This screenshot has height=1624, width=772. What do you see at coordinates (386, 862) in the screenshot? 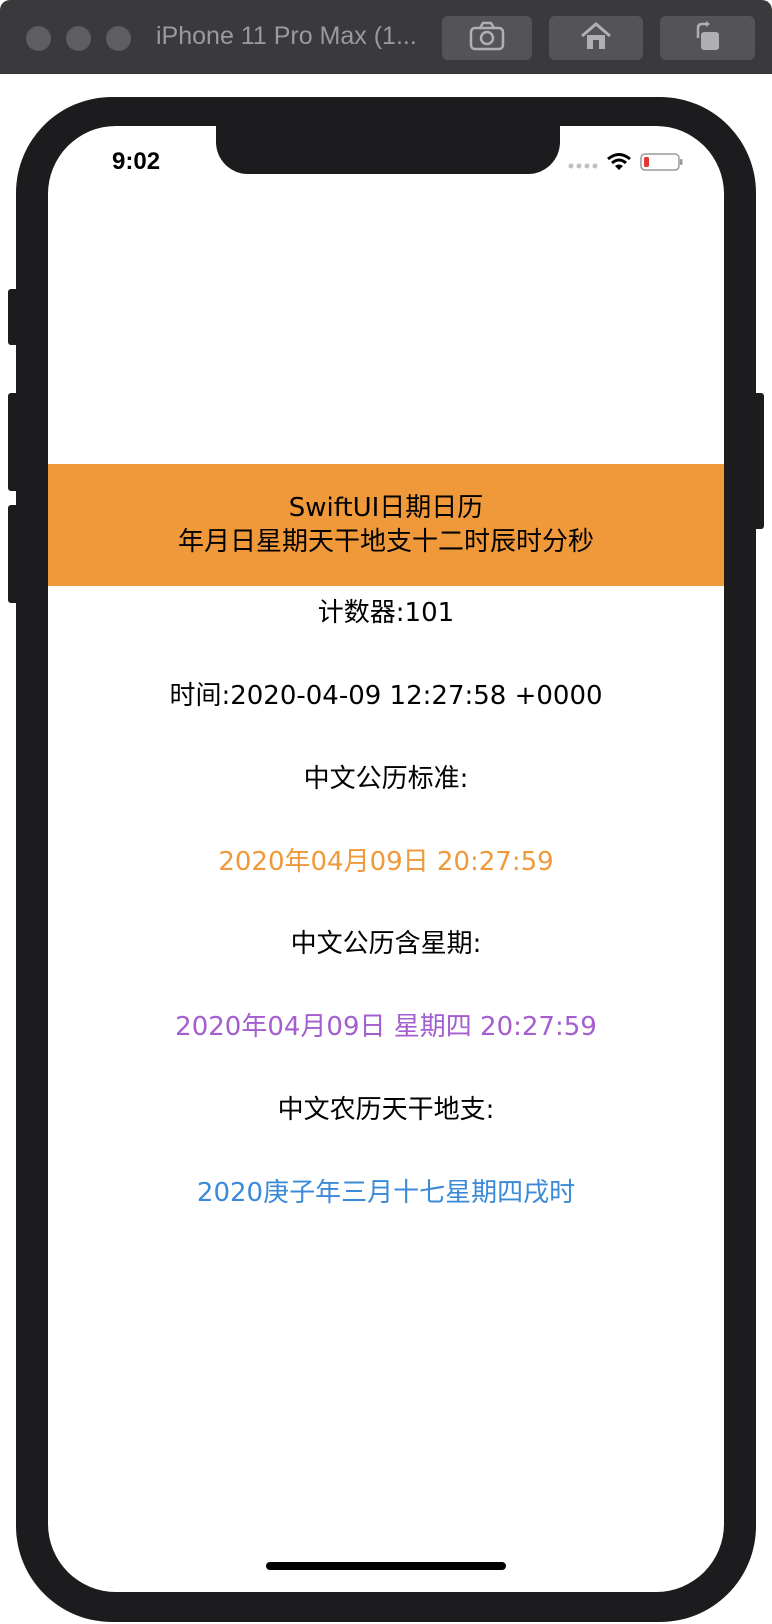
I see `gregorian-value: 2020年04月09日 20:27:59` at bounding box center [386, 862].